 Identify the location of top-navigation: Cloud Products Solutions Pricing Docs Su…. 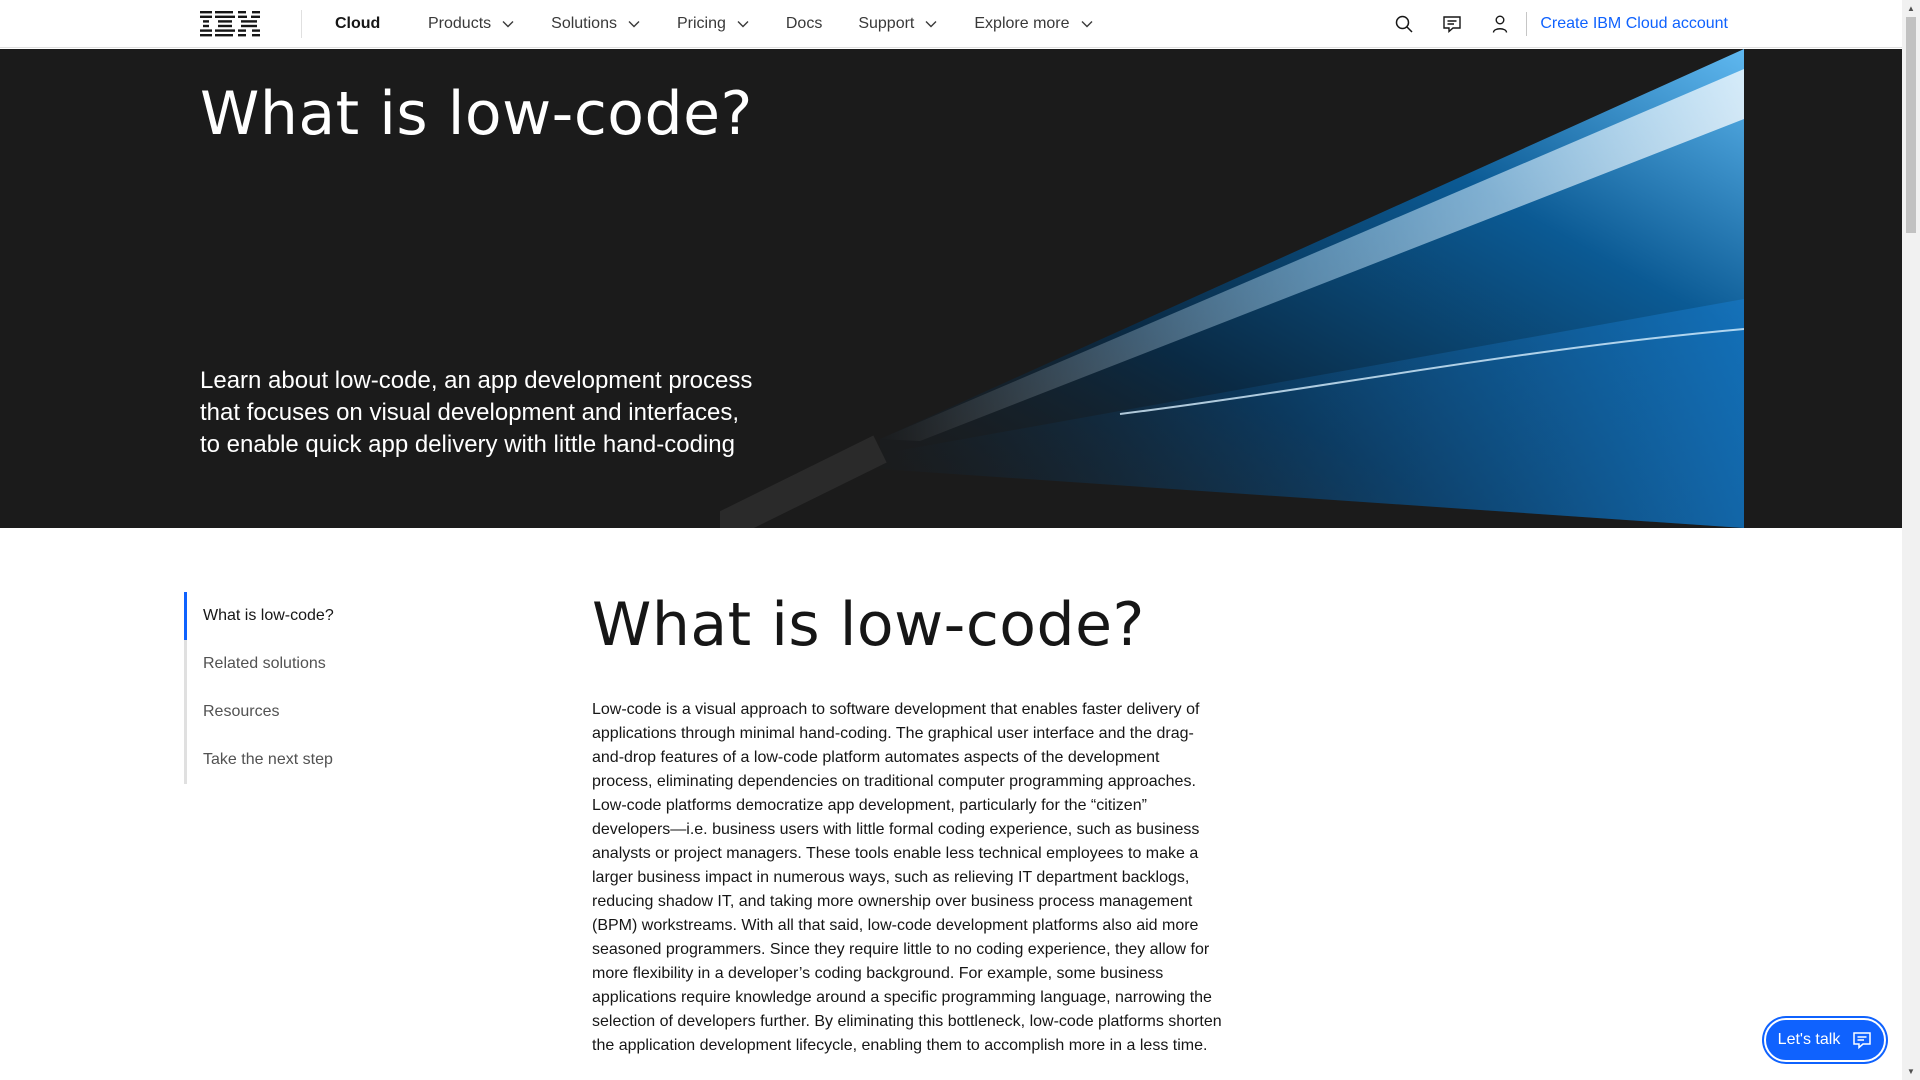
(951, 24).